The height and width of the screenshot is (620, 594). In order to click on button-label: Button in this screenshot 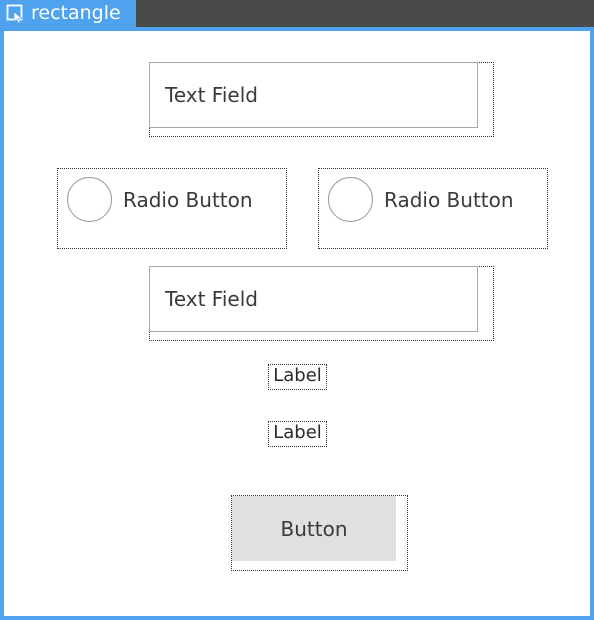, I will do `click(314, 528)`.